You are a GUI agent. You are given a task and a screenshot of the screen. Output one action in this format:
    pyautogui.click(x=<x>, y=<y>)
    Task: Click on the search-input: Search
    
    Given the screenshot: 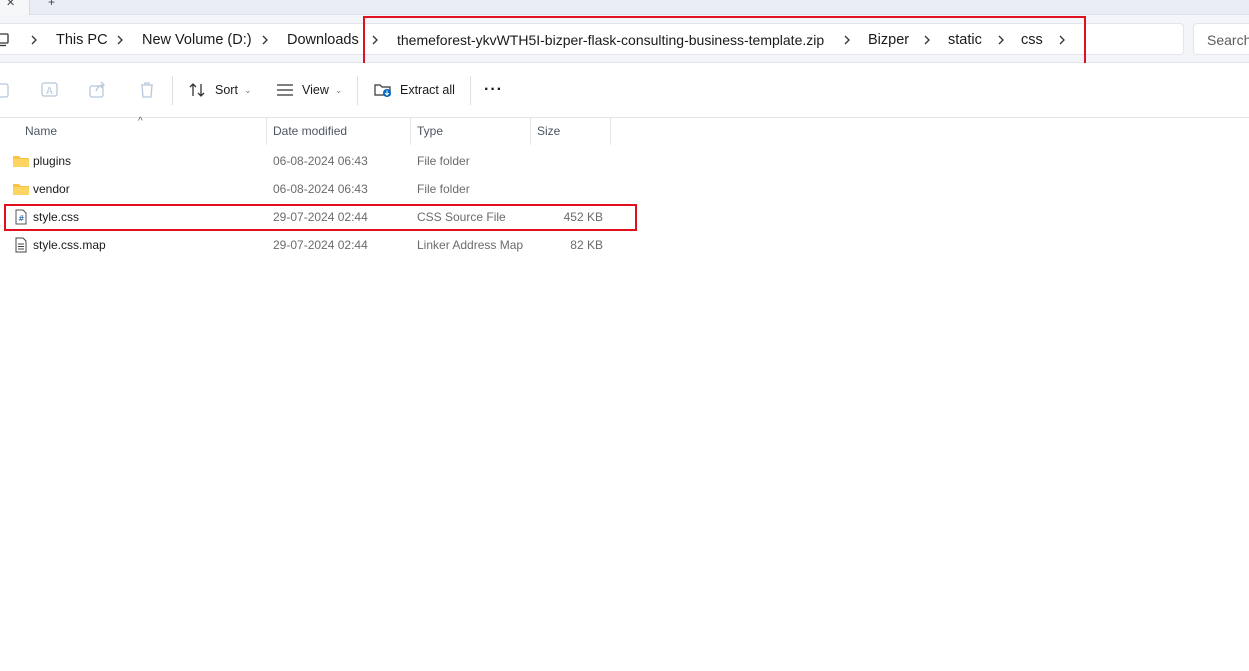 What is the action you would take?
    pyautogui.click(x=1221, y=39)
    